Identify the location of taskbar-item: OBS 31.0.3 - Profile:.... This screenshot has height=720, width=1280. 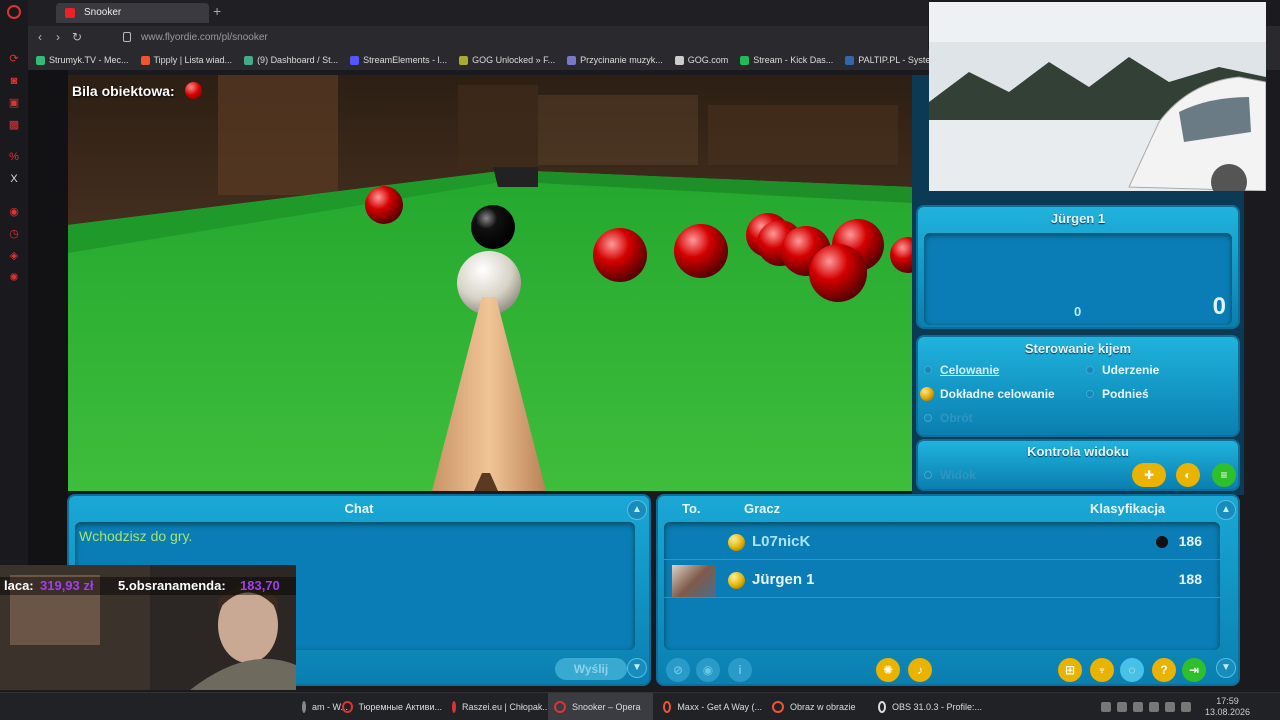
(927, 706).